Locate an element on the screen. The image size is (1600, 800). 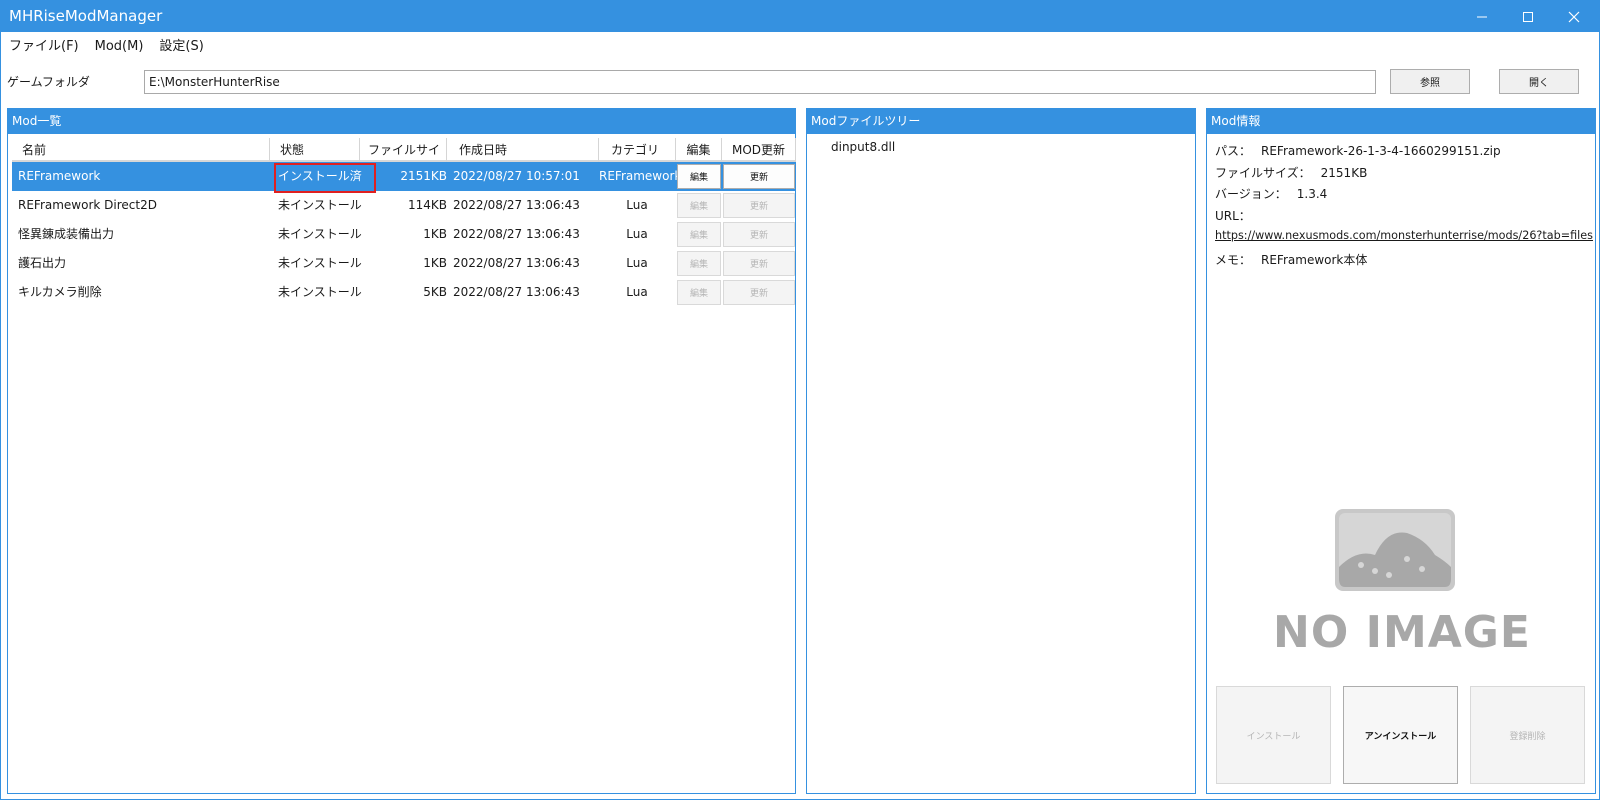
column-name: 名前 is located at coordinates (141, 150).